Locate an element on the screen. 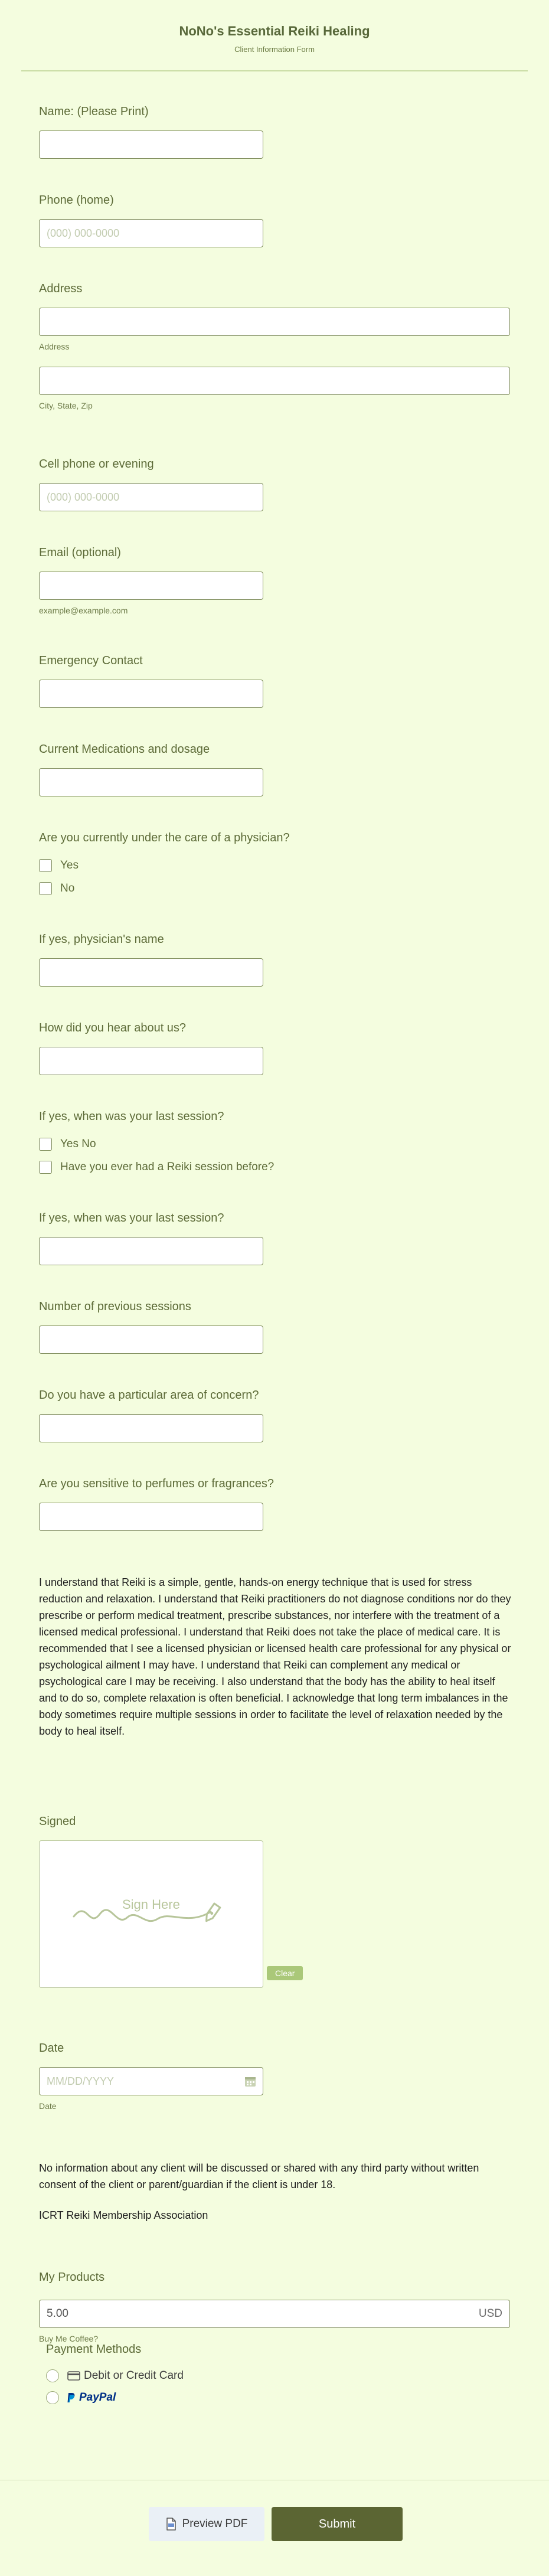 The height and width of the screenshot is (2576, 549). name-field: Name: (Please Print) is located at coordinates (151, 132).